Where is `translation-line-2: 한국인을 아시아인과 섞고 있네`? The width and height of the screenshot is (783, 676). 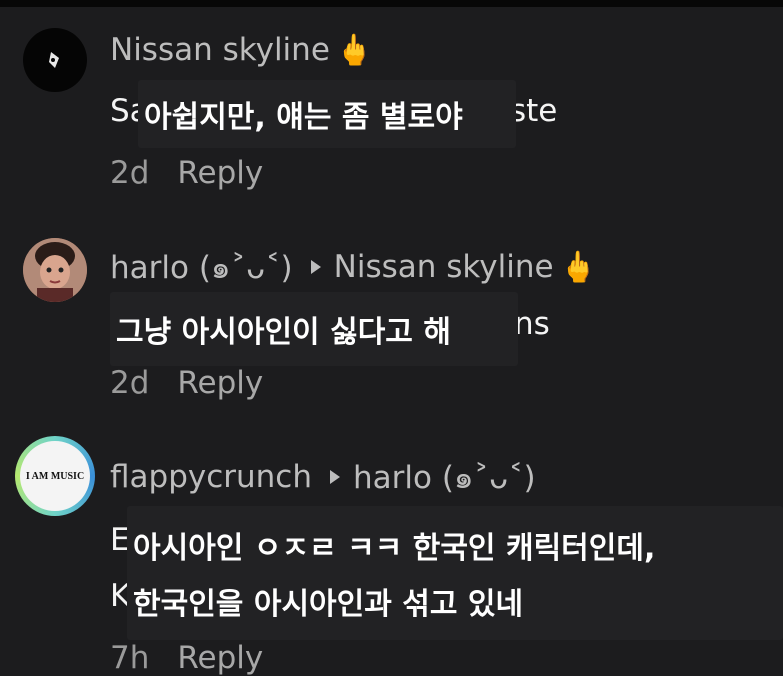
translation-line-2: 한국인을 아시아인과 섞고 있네 is located at coordinates (328, 604).